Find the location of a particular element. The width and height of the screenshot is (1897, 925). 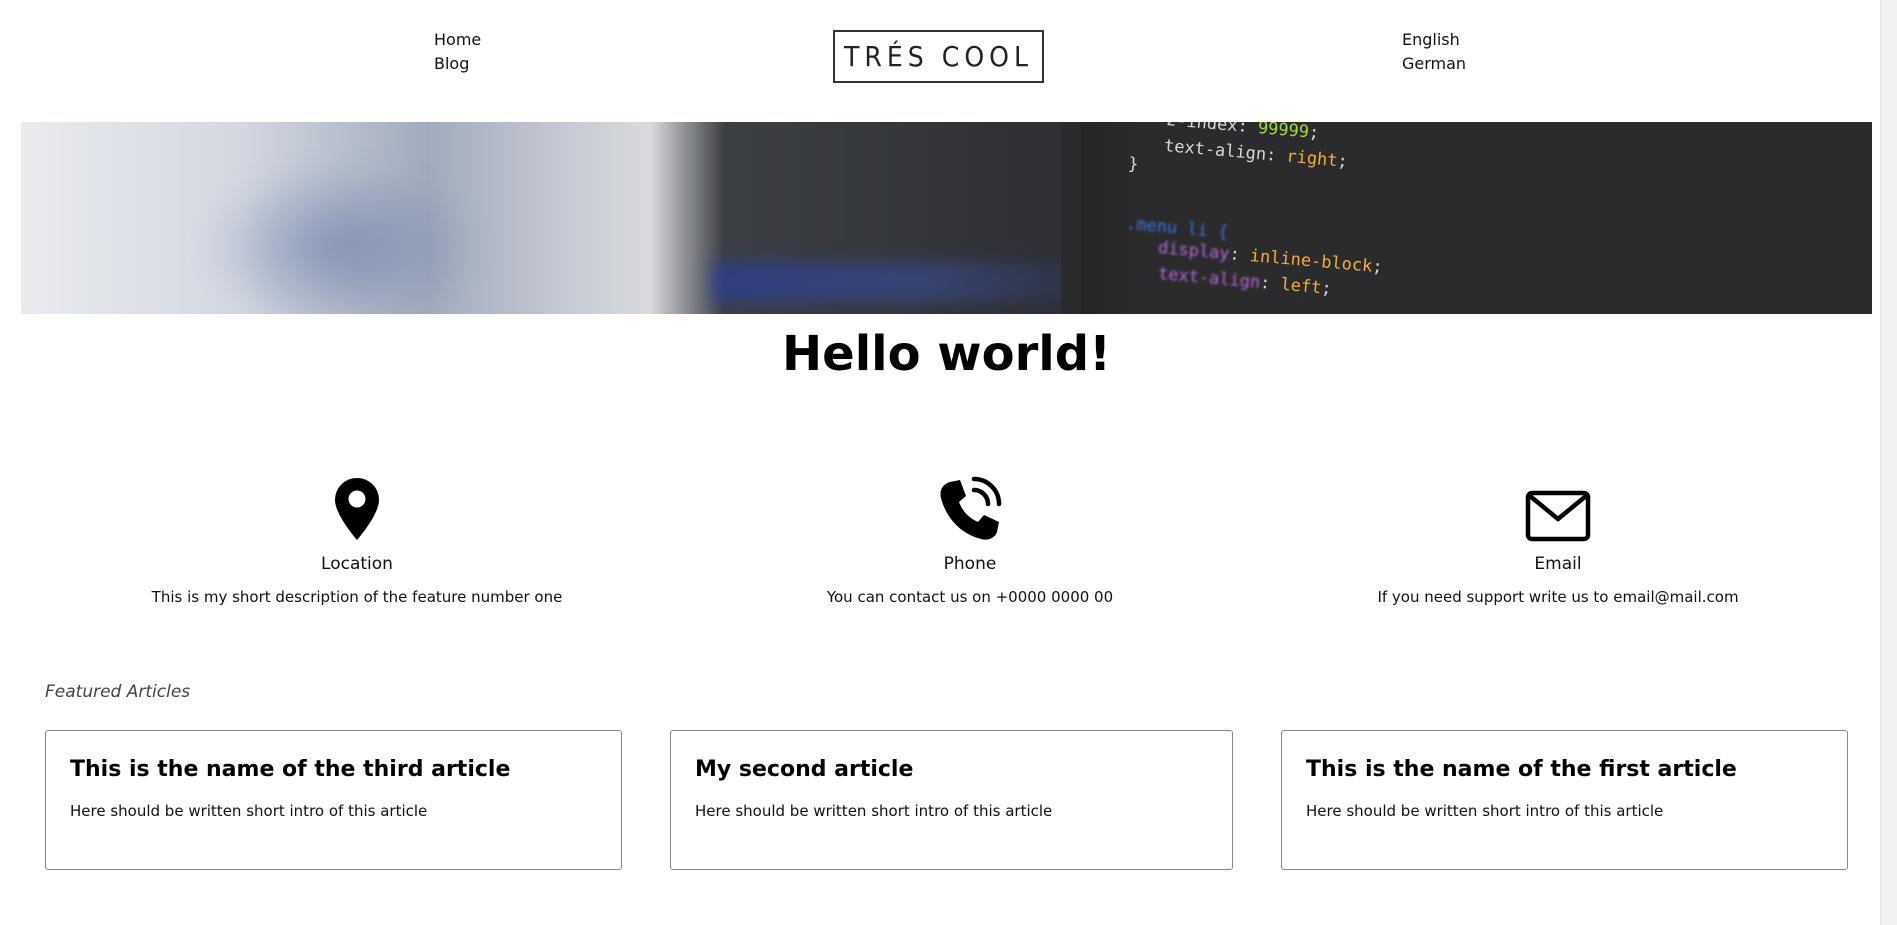

article-title: This is the name of the third article is located at coordinates (333, 769).